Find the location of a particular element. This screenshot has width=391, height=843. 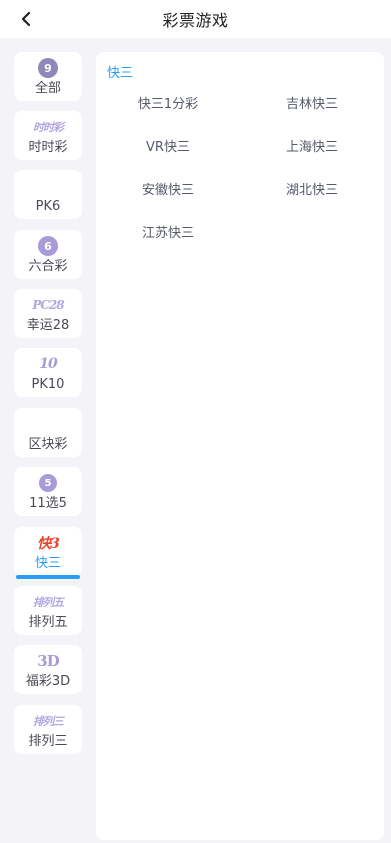

sidebar-item-label: 区块彩 is located at coordinates (48, 444).